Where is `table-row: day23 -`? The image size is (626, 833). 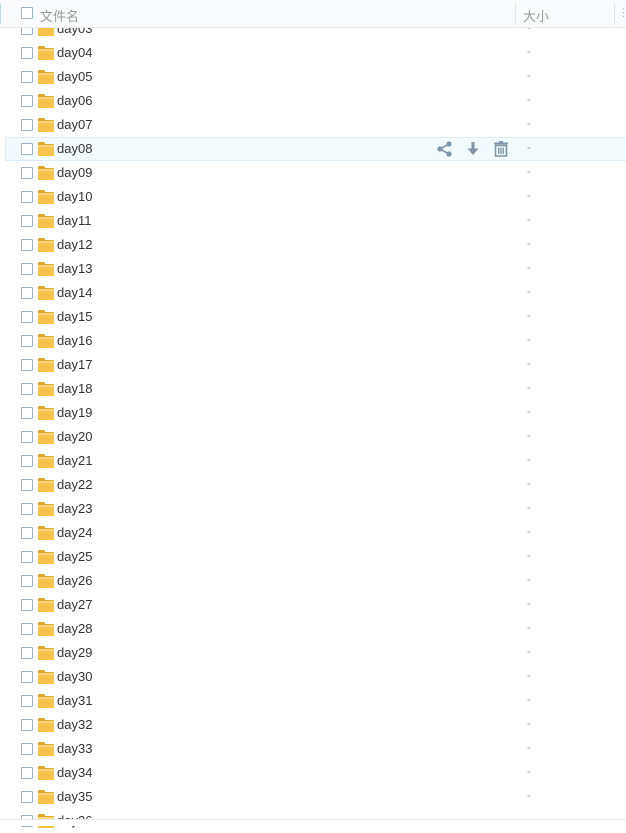
table-row: day23 - is located at coordinates (313, 509).